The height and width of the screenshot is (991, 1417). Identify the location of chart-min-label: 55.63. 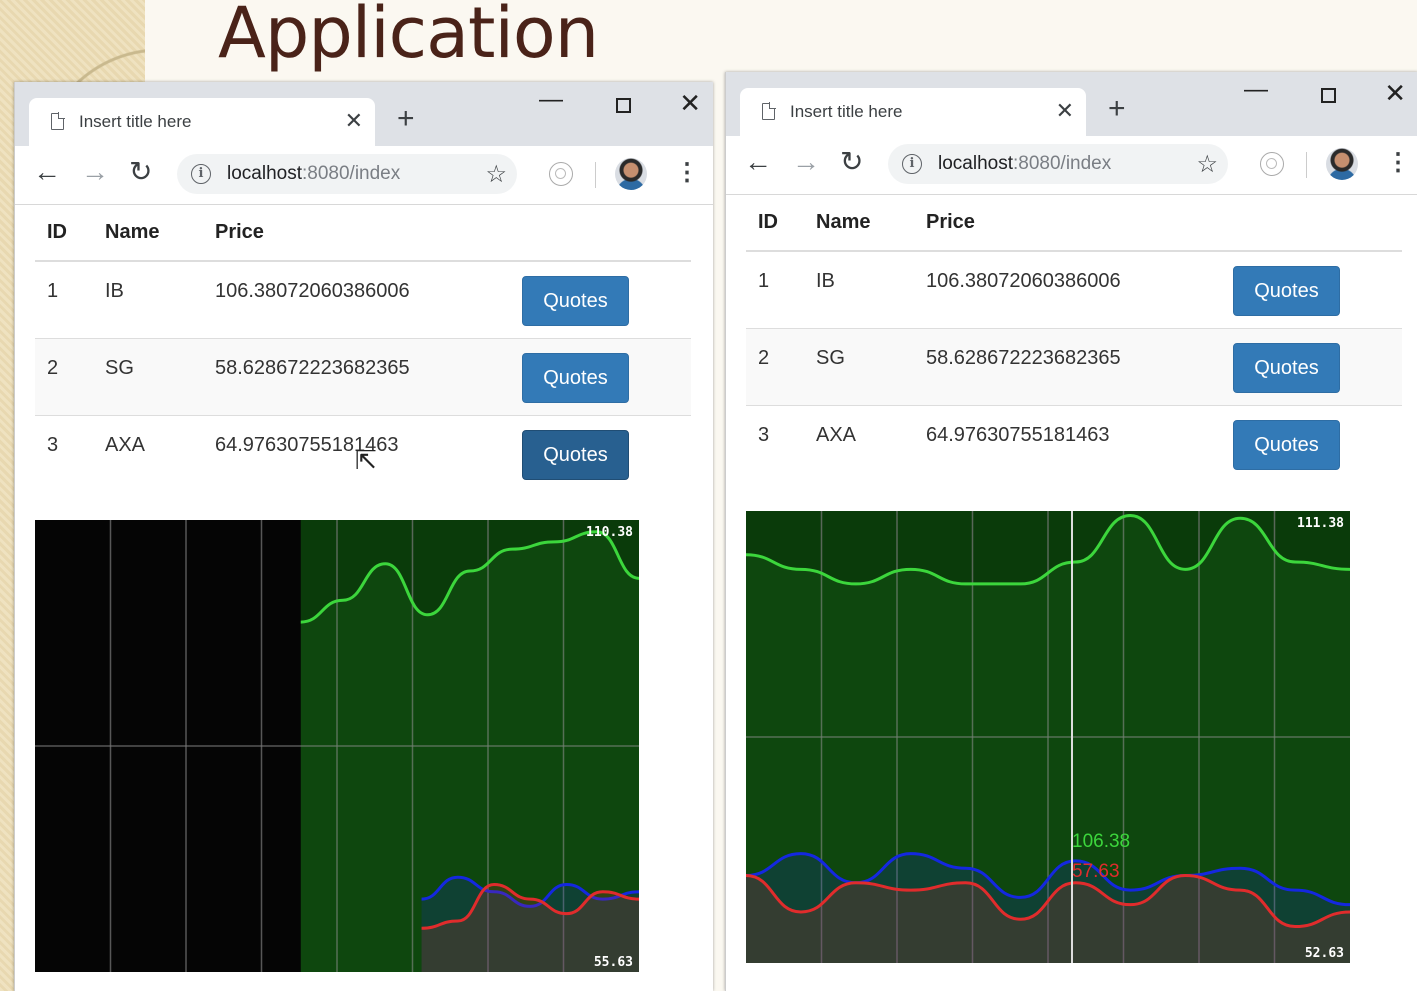
(613, 962).